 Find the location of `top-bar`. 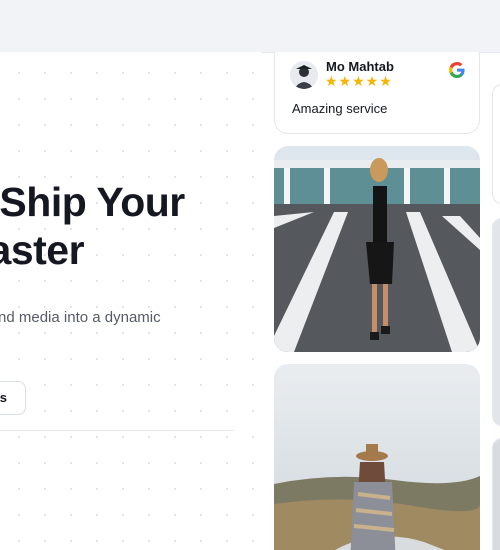

top-bar is located at coordinates (250, 26).